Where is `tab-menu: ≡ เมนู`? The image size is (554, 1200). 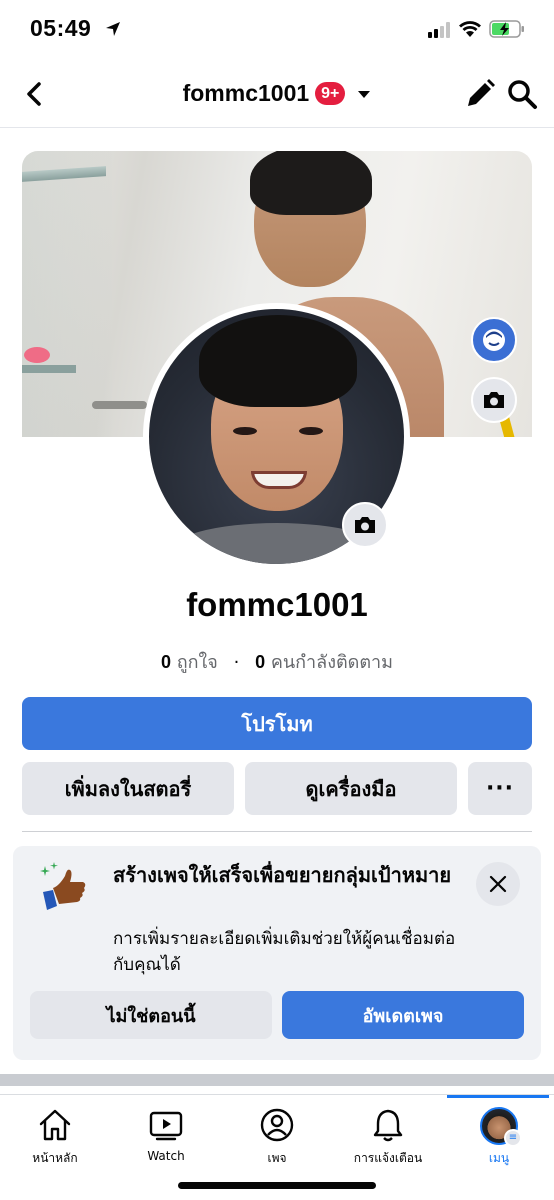 tab-menu: ≡ เมนู is located at coordinates (499, 1135).